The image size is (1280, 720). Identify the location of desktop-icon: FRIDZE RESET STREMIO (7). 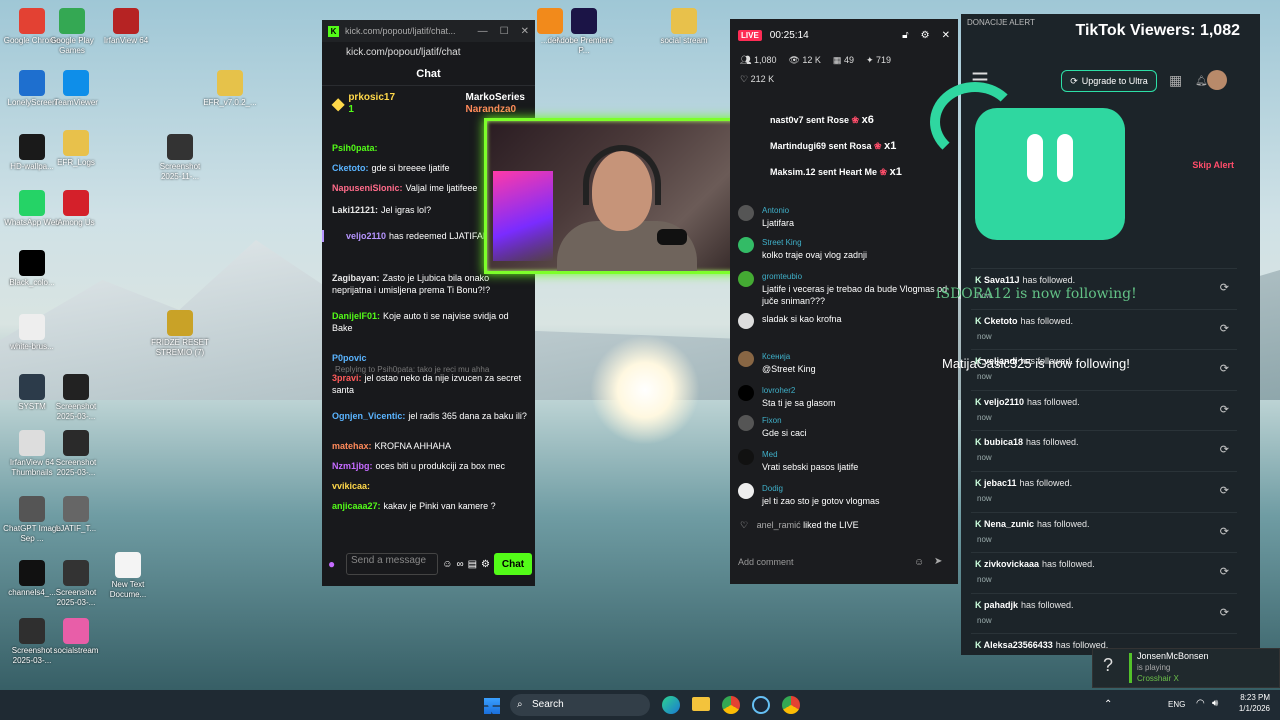
(180, 334).